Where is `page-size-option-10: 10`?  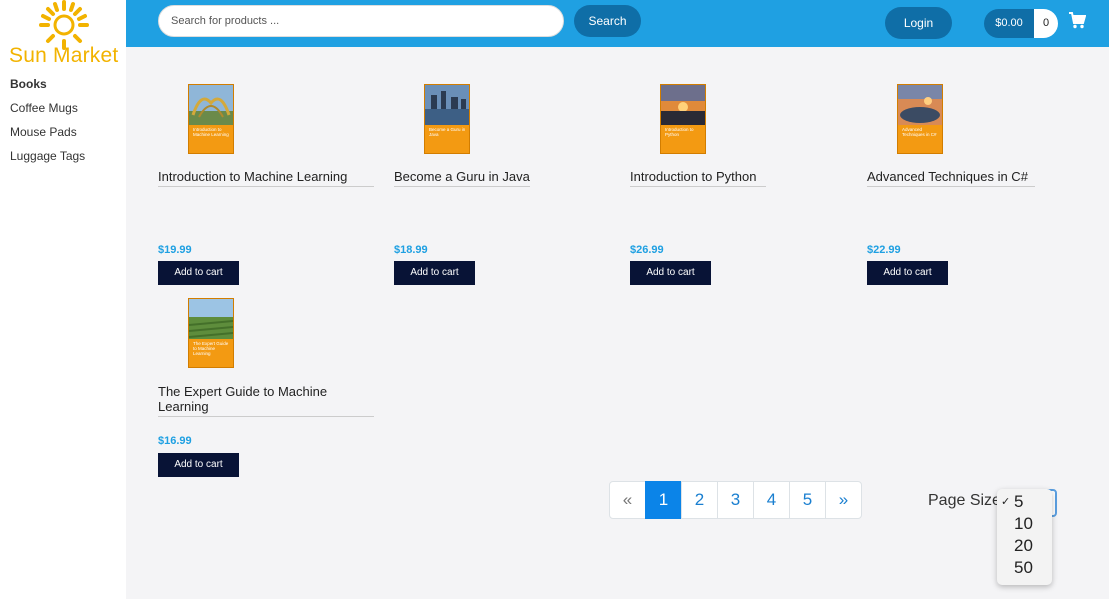 page-size-option-10: 10 is located at coordinates (1024, 524).